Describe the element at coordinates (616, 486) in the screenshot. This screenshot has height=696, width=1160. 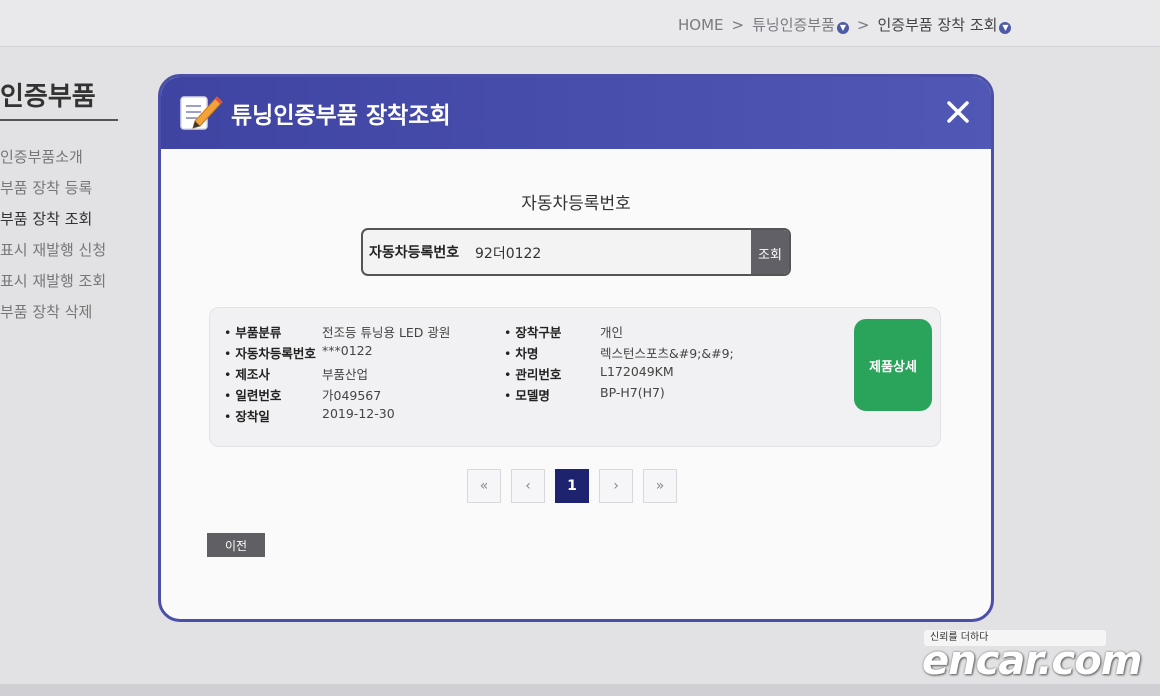
I see `next-page-button: ›` at that location.